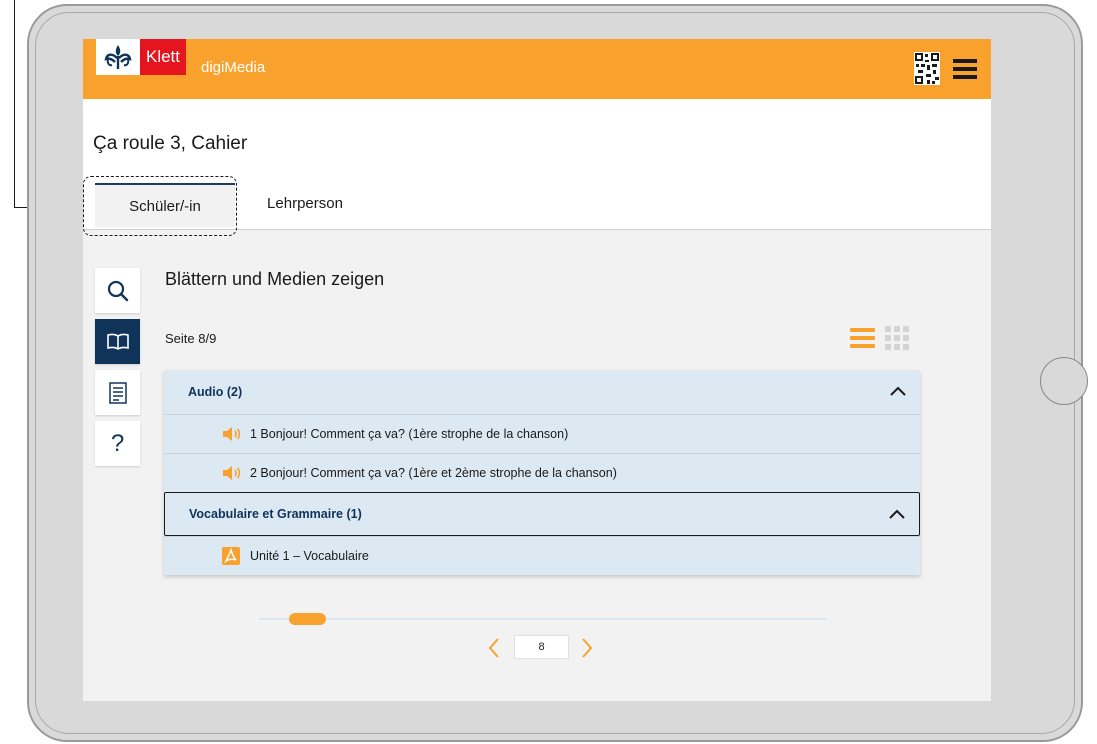  Describe the element at coordinates (275, 279) in the screenshot. I see `section-title: Blättern und Medien zeigen` at that location.